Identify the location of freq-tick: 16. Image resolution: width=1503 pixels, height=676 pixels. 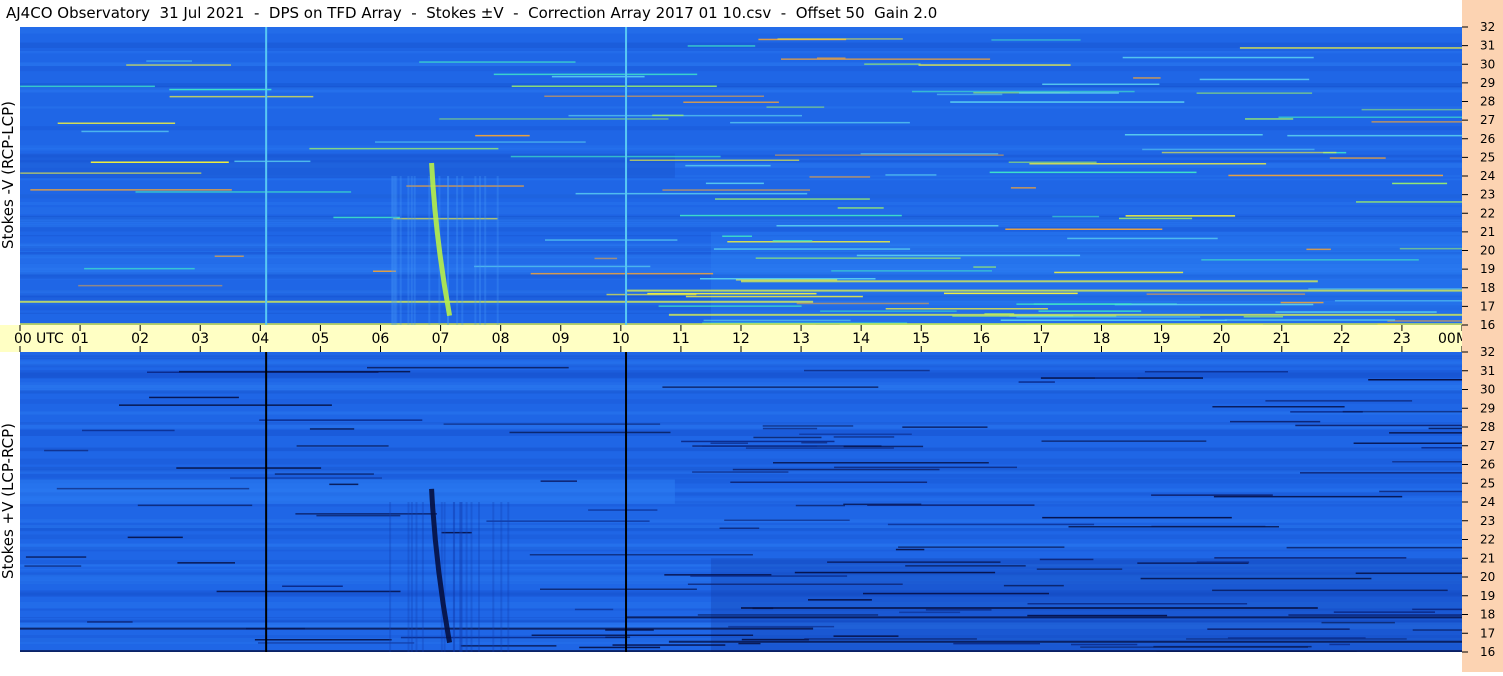
(1478, 652).